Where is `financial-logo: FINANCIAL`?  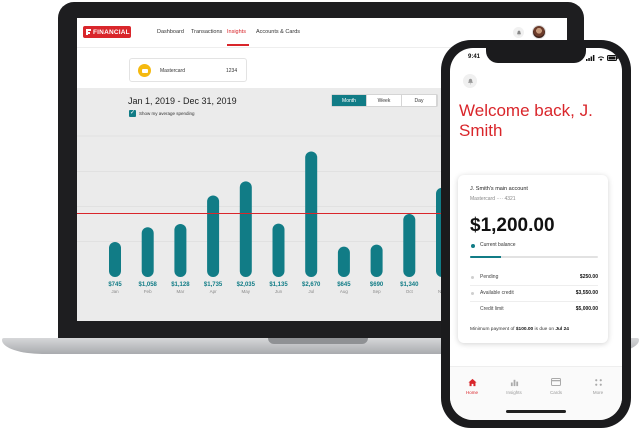 financial-logo: FINANCIAL is located at coordinates (107, 32).